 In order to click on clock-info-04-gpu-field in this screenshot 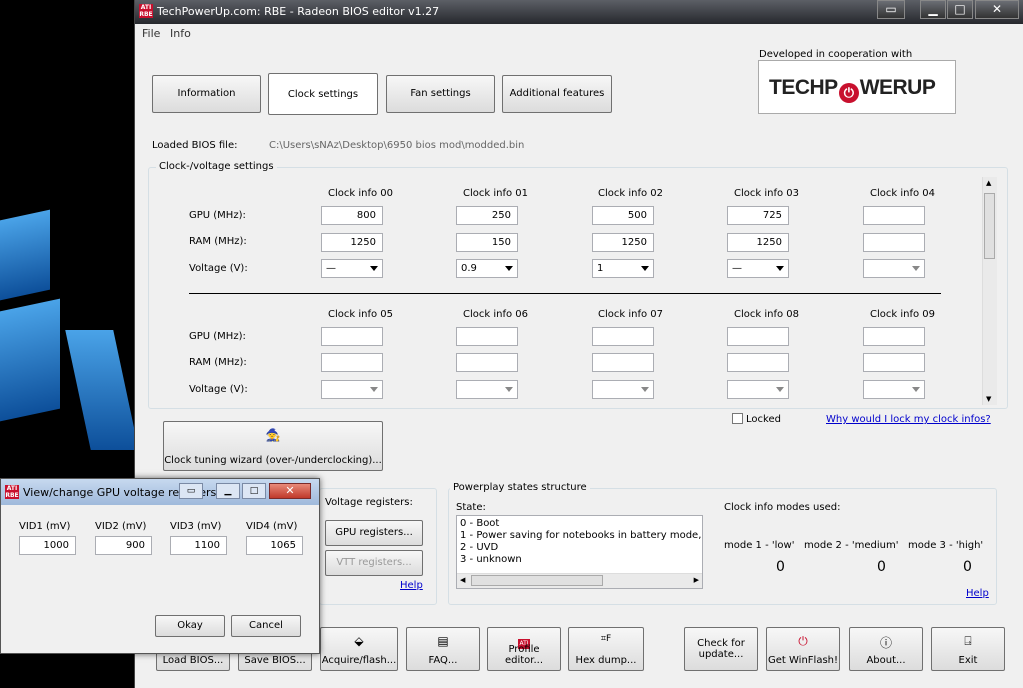, I will do `click(894, 215)`.